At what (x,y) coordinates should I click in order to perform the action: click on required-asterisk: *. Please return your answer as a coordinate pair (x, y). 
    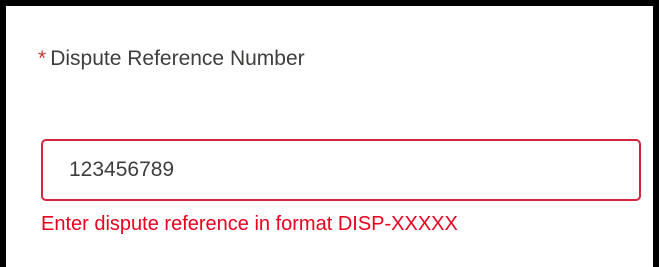
    Looking at the image, I should click on (42, 58).